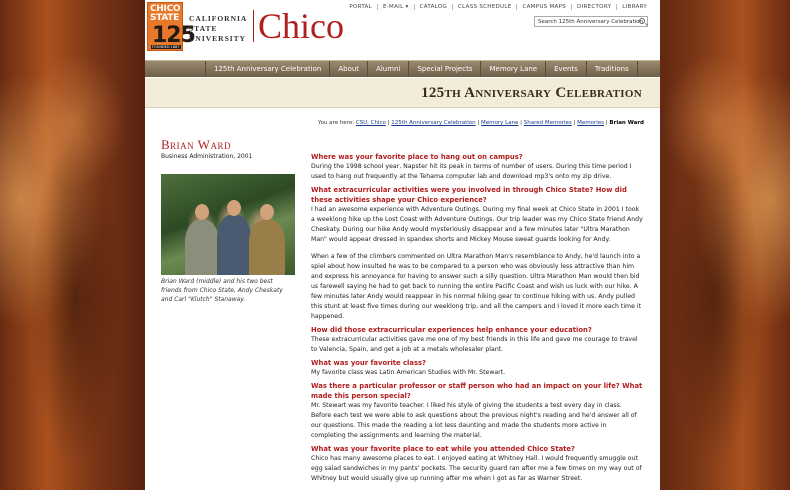 Image resolution: width=790 pixels, height=490 pixels. Describe the element at coordinates (484, 7) in the screenshot. I see `utility-link-class-schedule: CLASS SCHEDULE` at that location.